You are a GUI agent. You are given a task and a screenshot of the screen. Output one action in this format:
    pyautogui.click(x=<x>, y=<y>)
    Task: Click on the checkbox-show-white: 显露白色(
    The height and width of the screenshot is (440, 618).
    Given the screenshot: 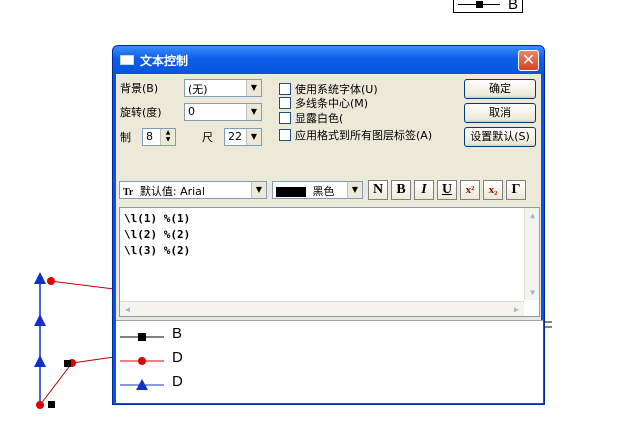 What is the action you would take?
    pyautogui.click(x=311, y=118)
    